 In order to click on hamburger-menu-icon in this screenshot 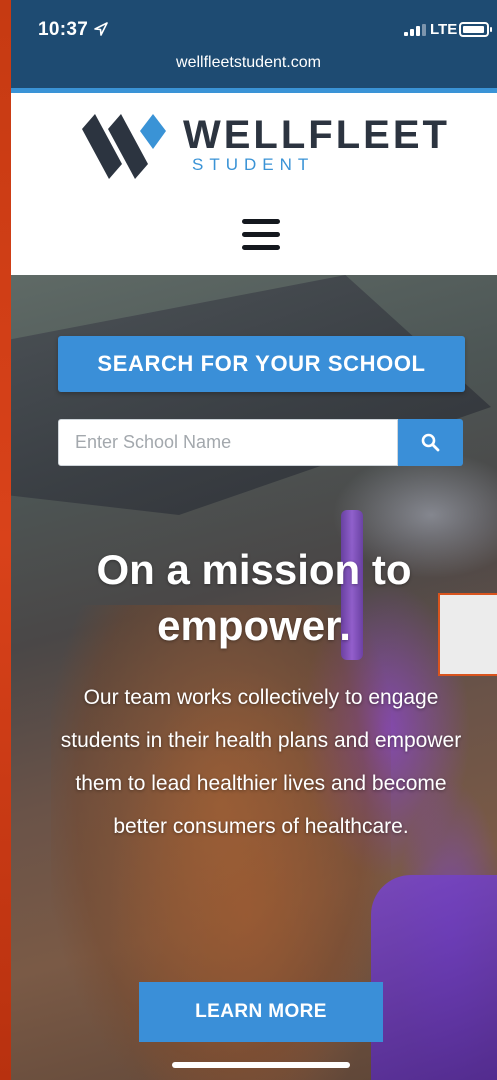, I will do `click(261, 235)`.